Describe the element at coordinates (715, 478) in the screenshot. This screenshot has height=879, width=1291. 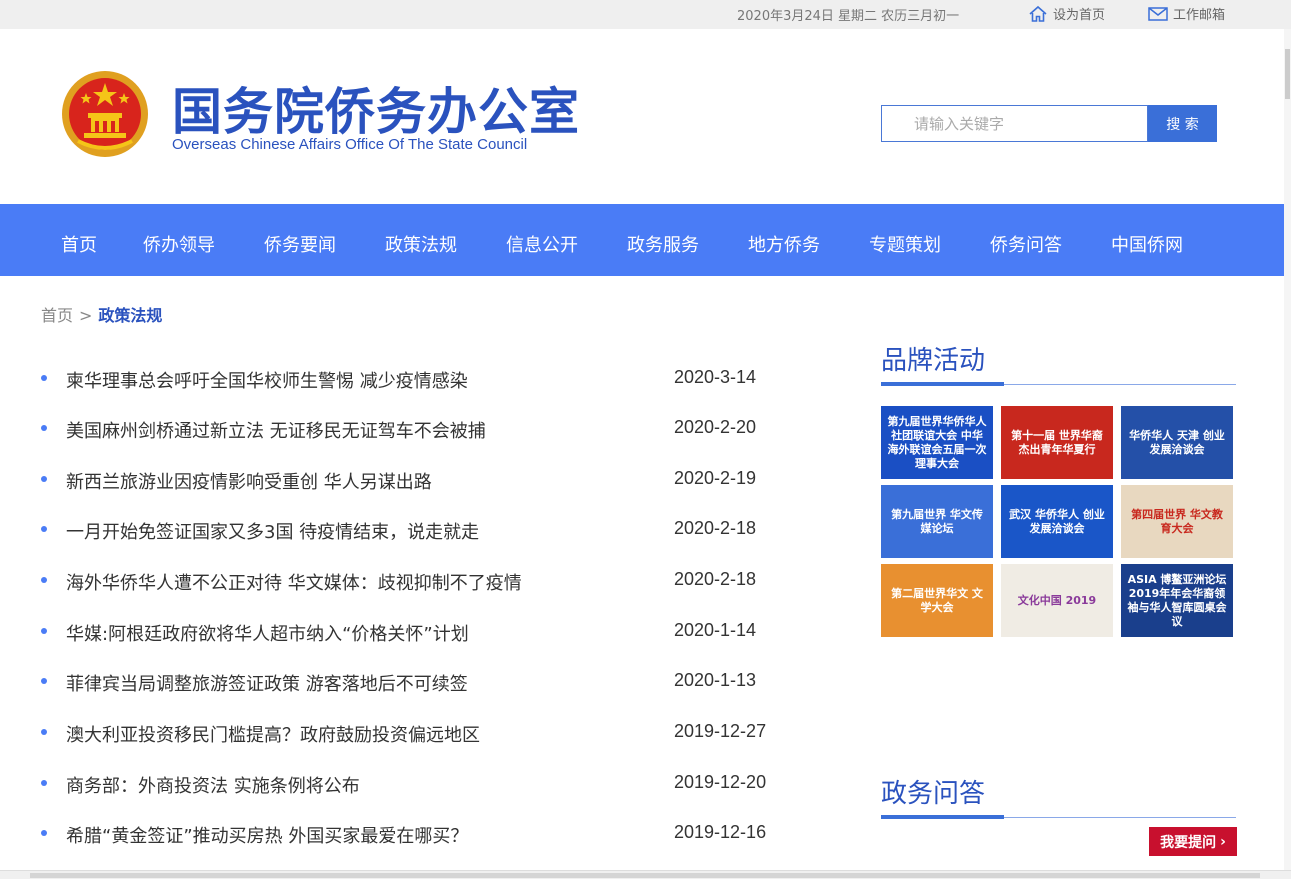
I see `news-date: 2020-2-19` at that location.